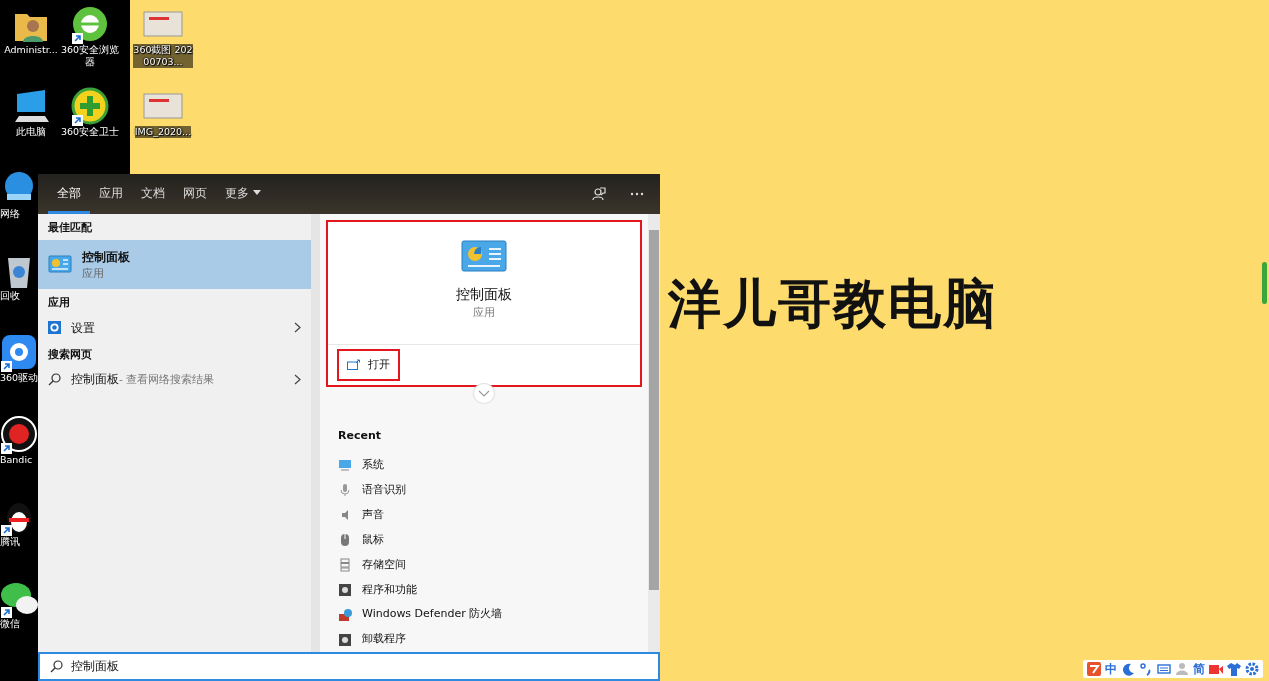 The width and height of the screenshot is (1269, 681). Describe the element at coordinates (111, 194) in the screenshot. I see `search-tab: 应用` at that location.